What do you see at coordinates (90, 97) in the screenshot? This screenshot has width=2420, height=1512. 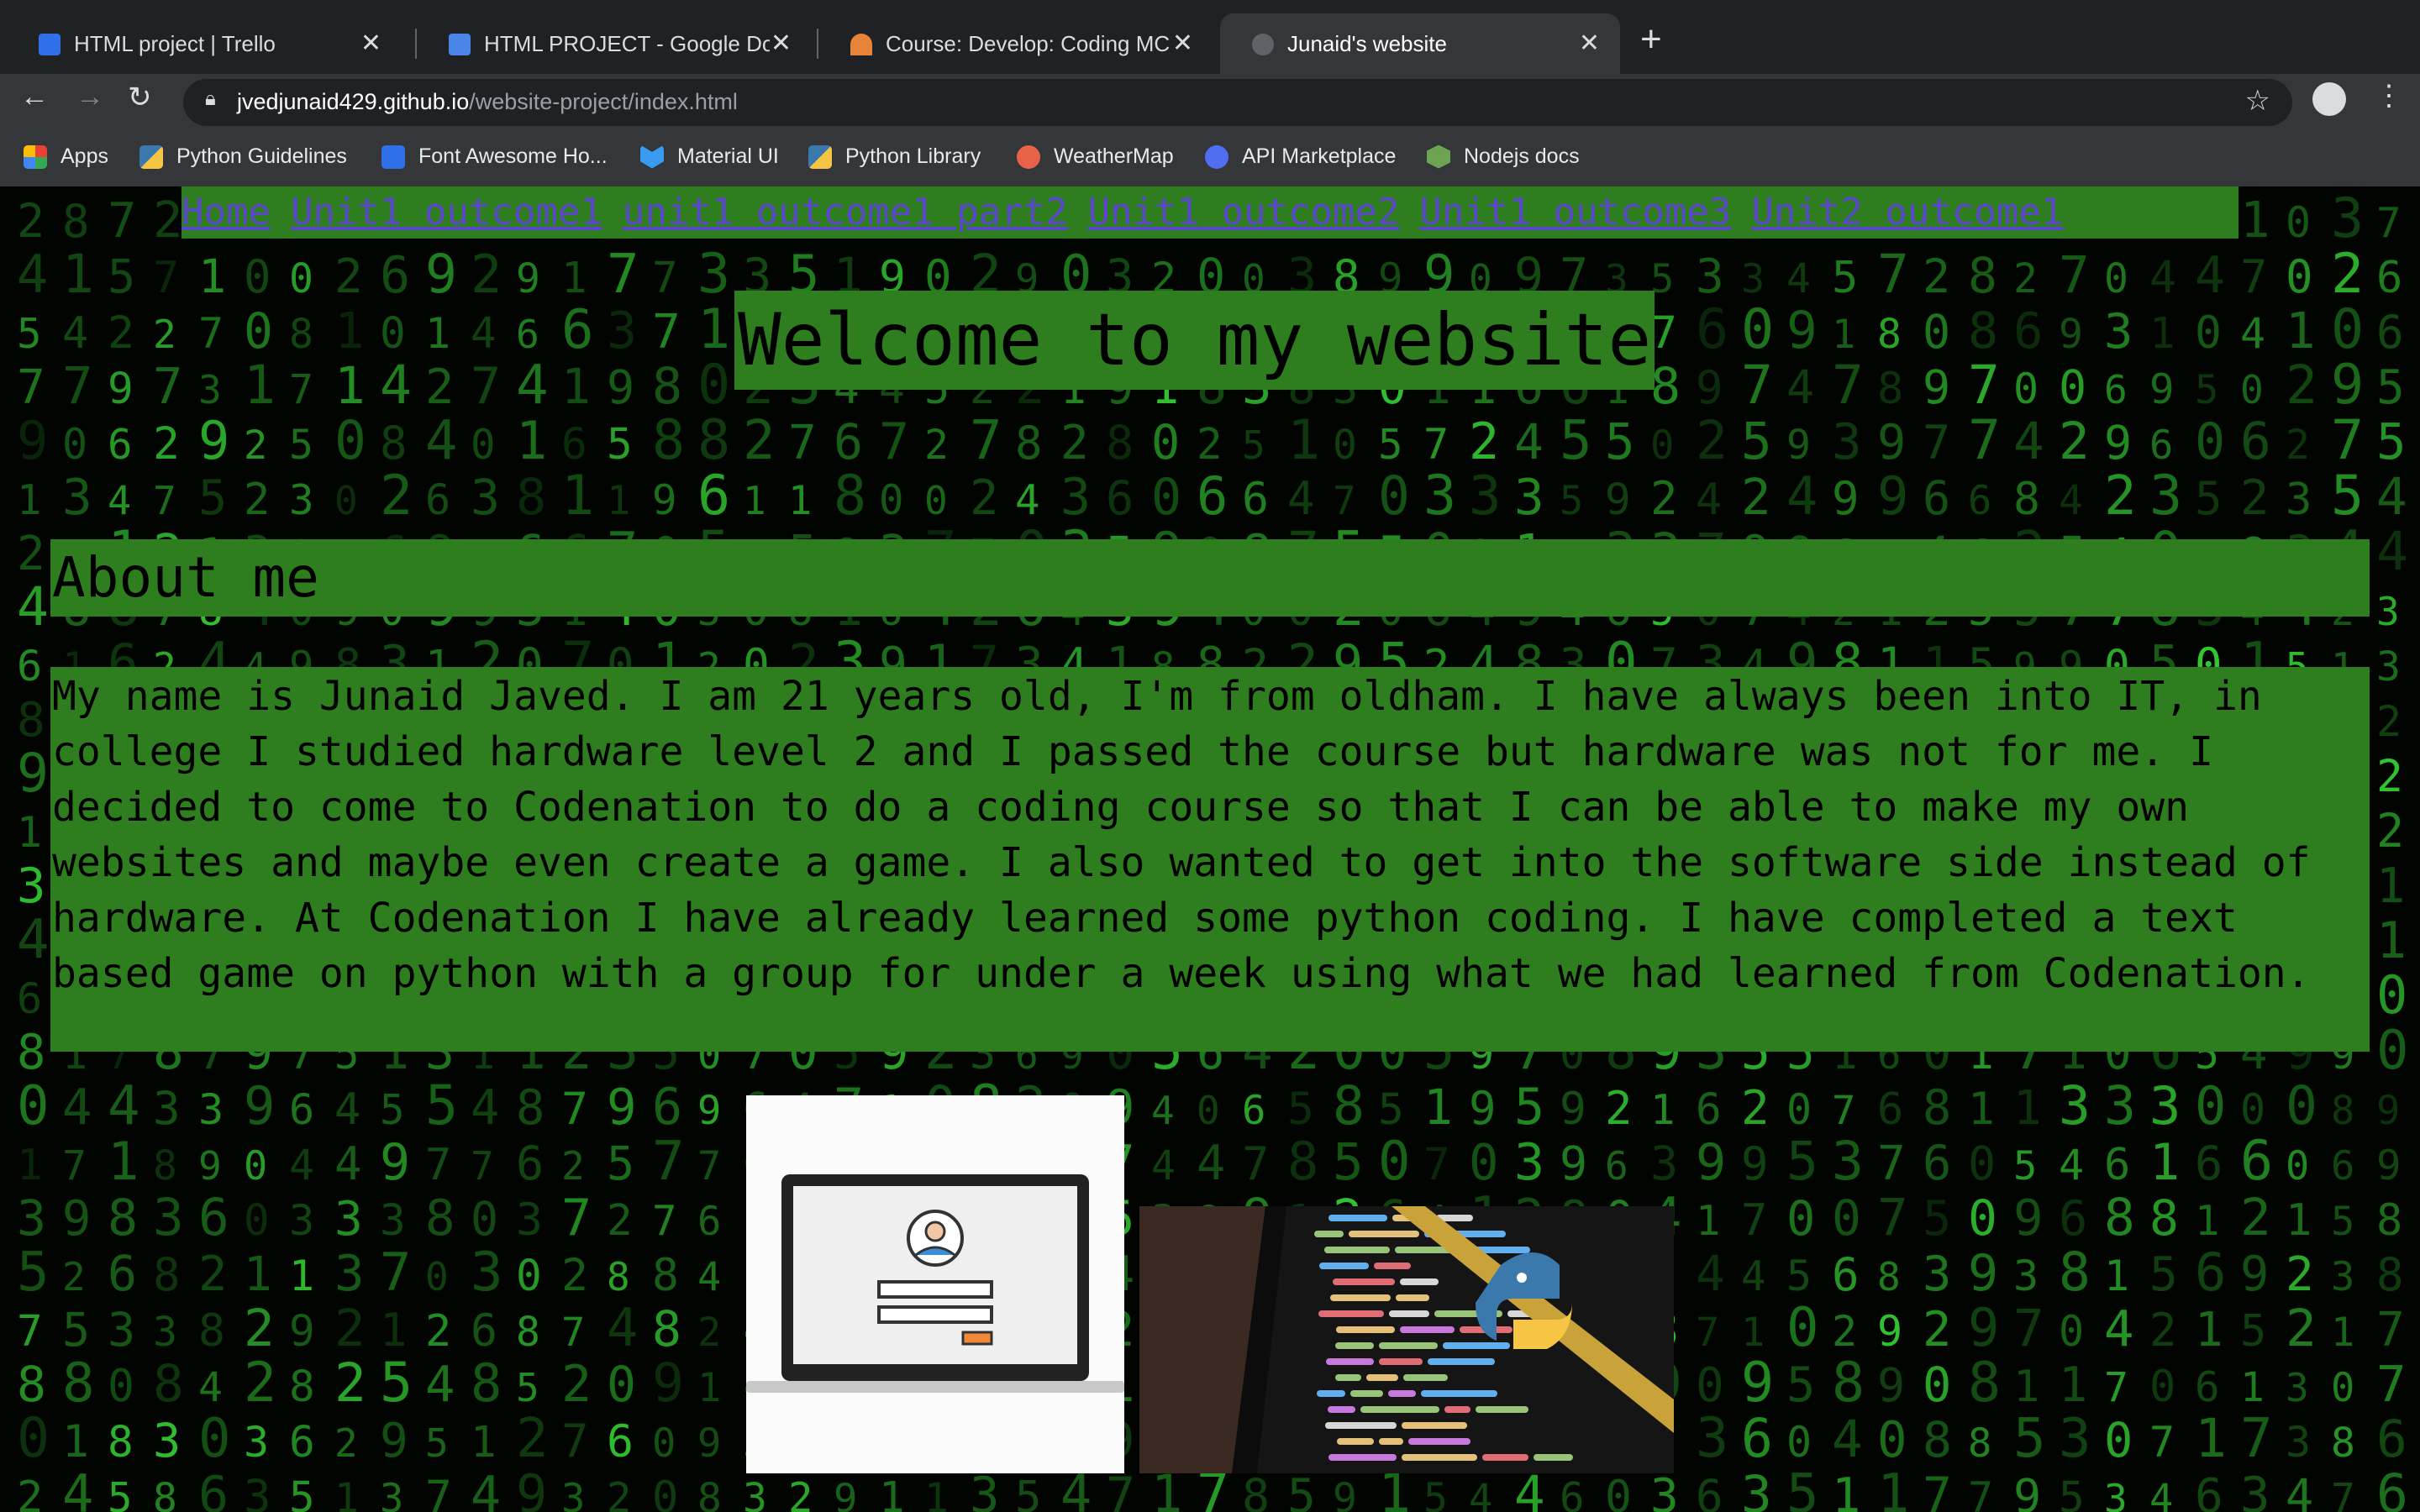 I see `forward-arrow-icon: →` at bounding box center [90, 97].